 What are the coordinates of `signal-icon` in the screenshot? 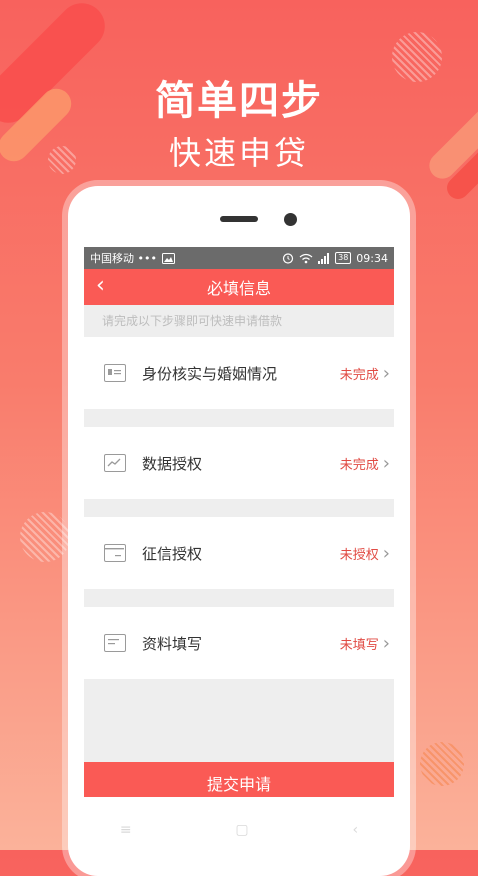 It's located at (324, 258).